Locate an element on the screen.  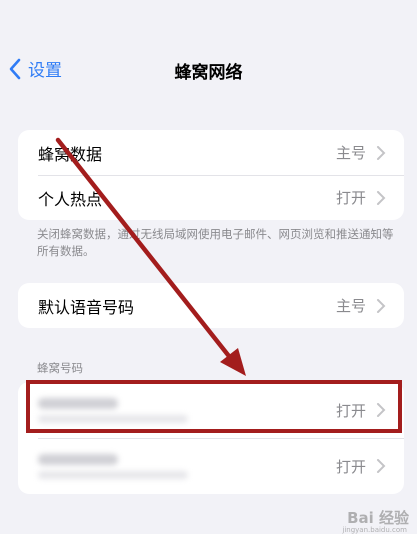
settings-group-voice: 默认语音号码 主号 is located at coordinates (211, 305).